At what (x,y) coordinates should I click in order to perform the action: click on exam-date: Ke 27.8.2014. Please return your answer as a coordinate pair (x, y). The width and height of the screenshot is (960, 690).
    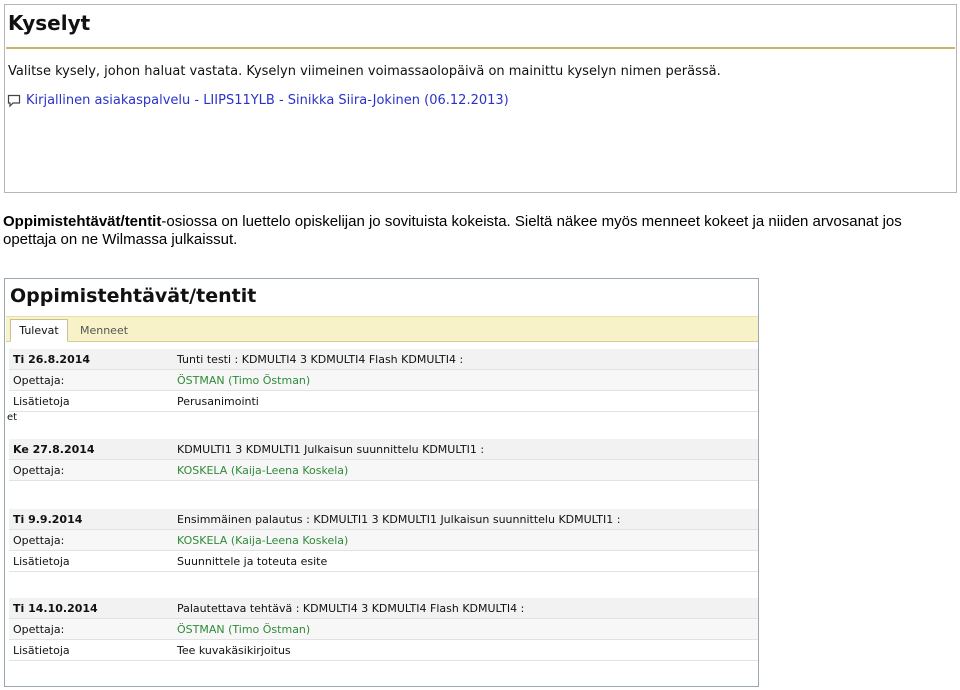
    Looking at the image, I should click on (54, 449).